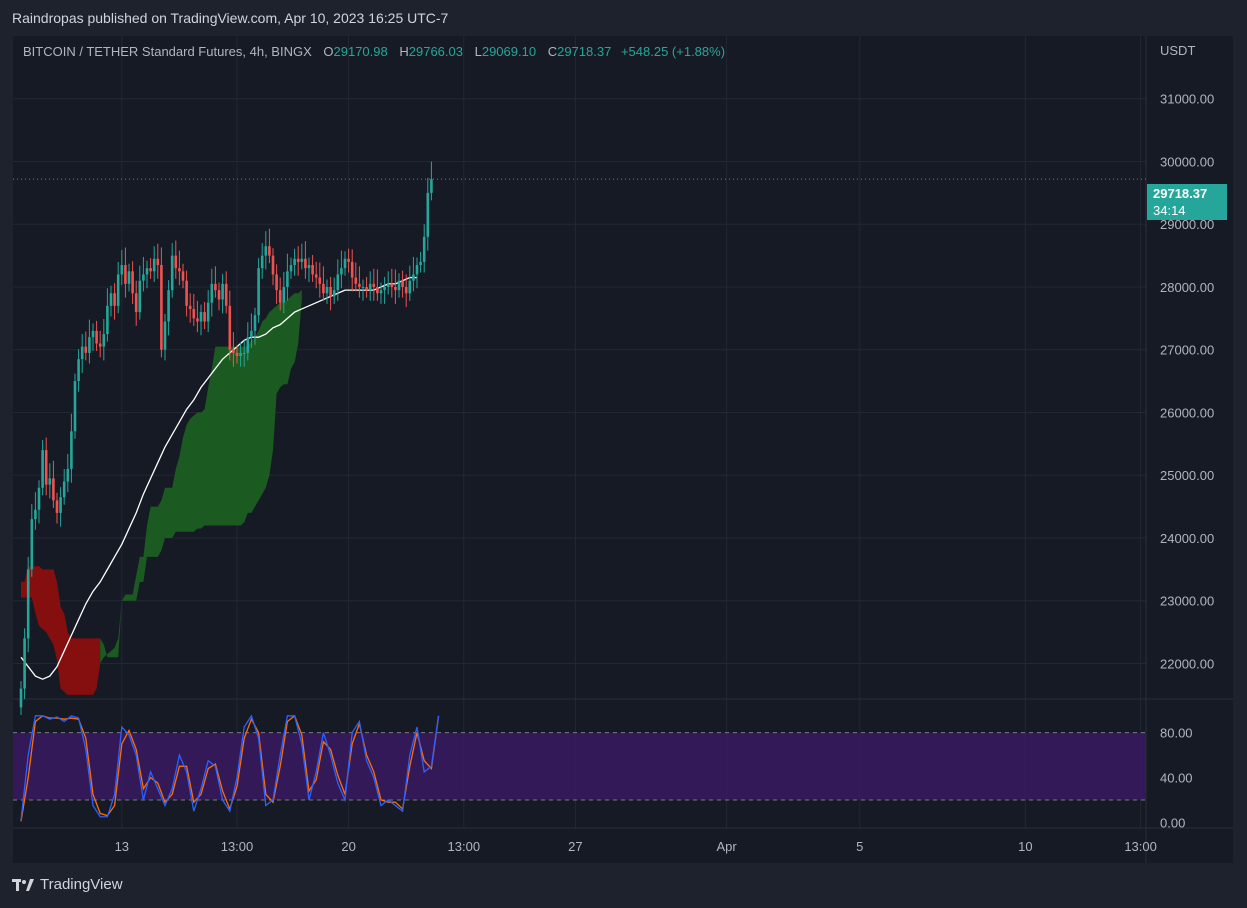  What do you see at coordinates (859, 846) in the screenshot?
I see `time-tick-label: 5` at bounding box center [859, 846].